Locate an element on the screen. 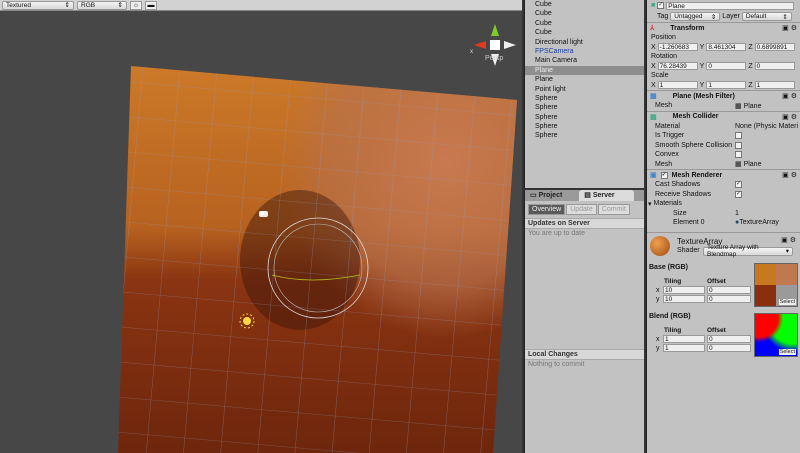 The image size is (800, 453). blend-label: Blend (RGB) is located at coordinates (670, 316).